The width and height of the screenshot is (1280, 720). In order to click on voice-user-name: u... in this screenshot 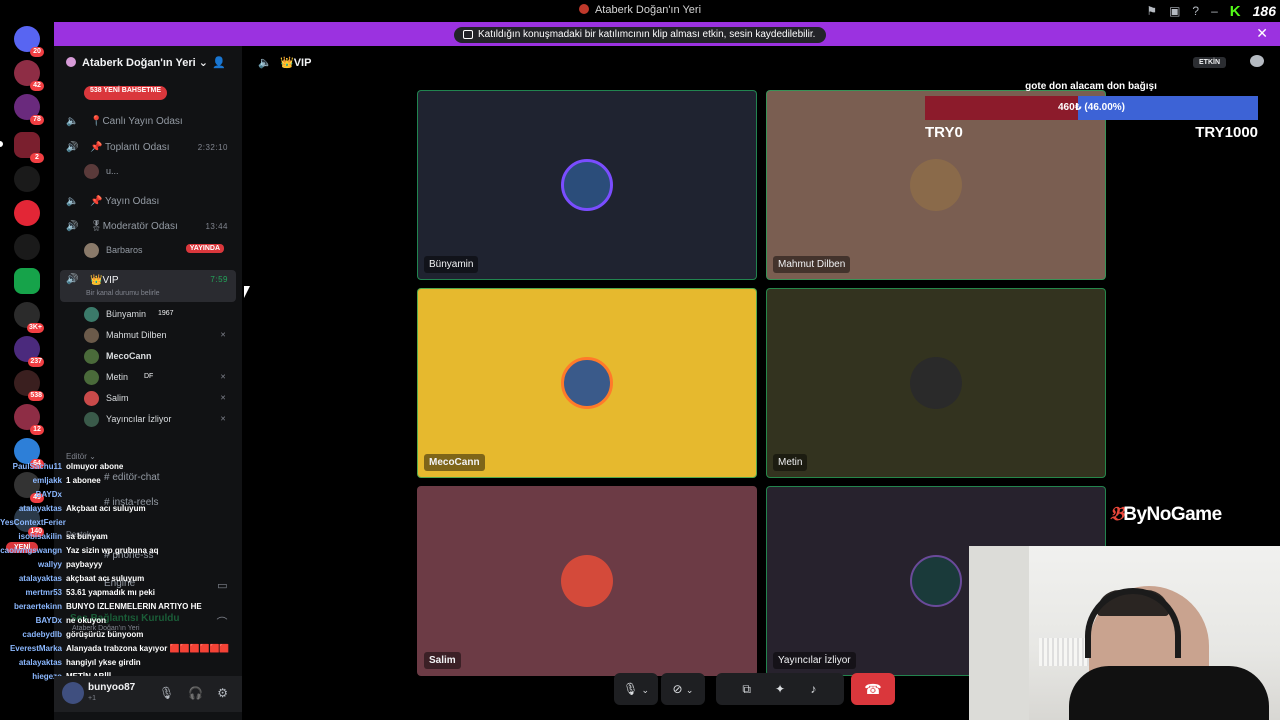, I will do `click(112, 171)`.